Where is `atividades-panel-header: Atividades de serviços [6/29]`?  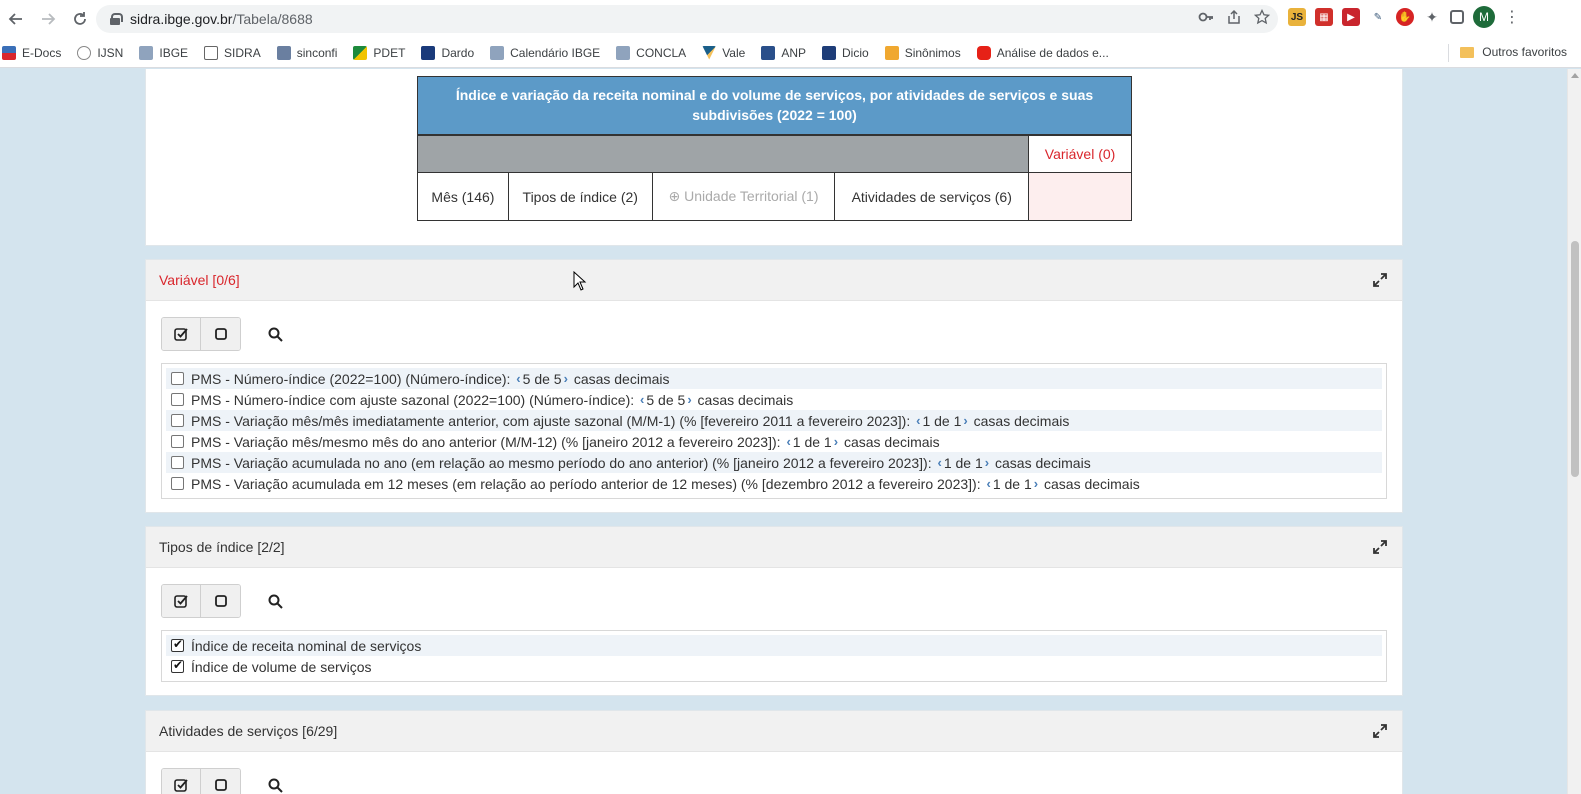 atividades-panel-header: Atividades de serviços [6/29] is located at coordinates (774, 731).